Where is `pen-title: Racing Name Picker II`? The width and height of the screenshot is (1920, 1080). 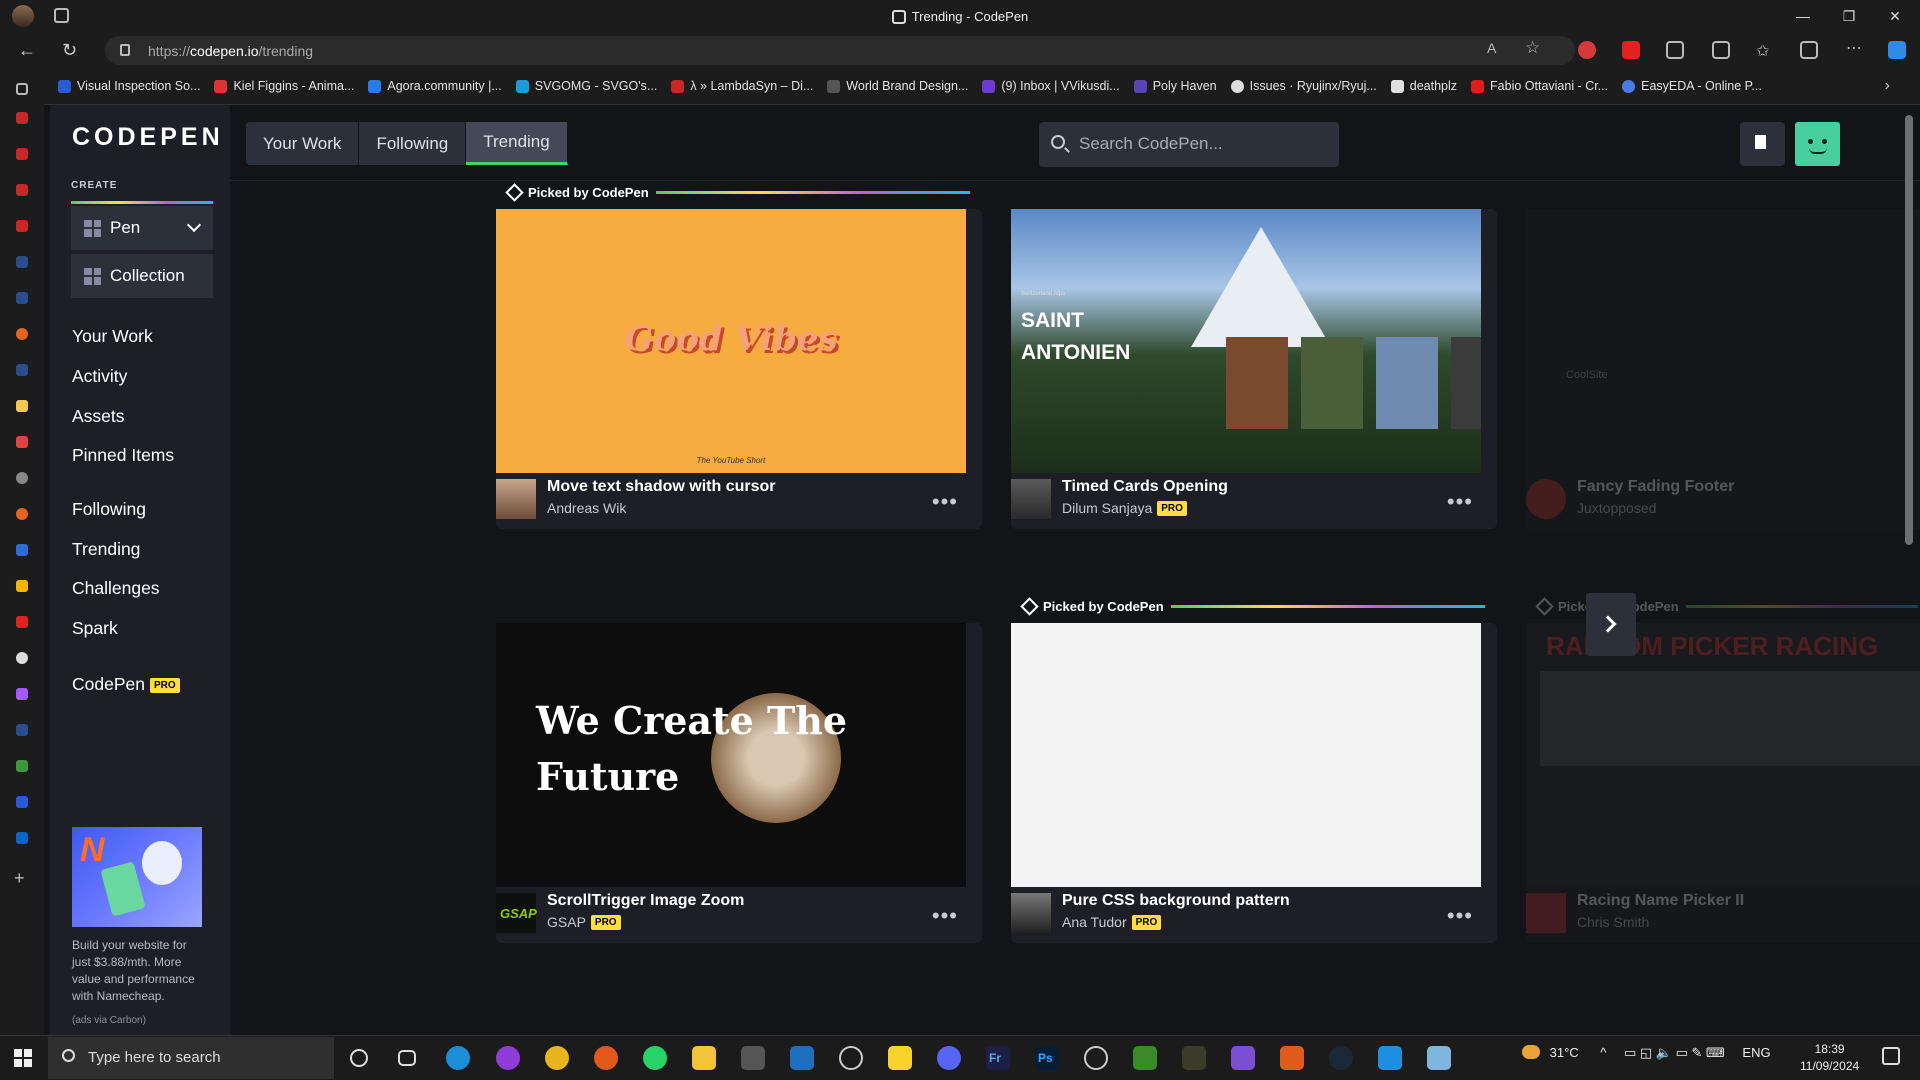 pen-title: Racing Name Picker II is located at coordinates (1660, 901).